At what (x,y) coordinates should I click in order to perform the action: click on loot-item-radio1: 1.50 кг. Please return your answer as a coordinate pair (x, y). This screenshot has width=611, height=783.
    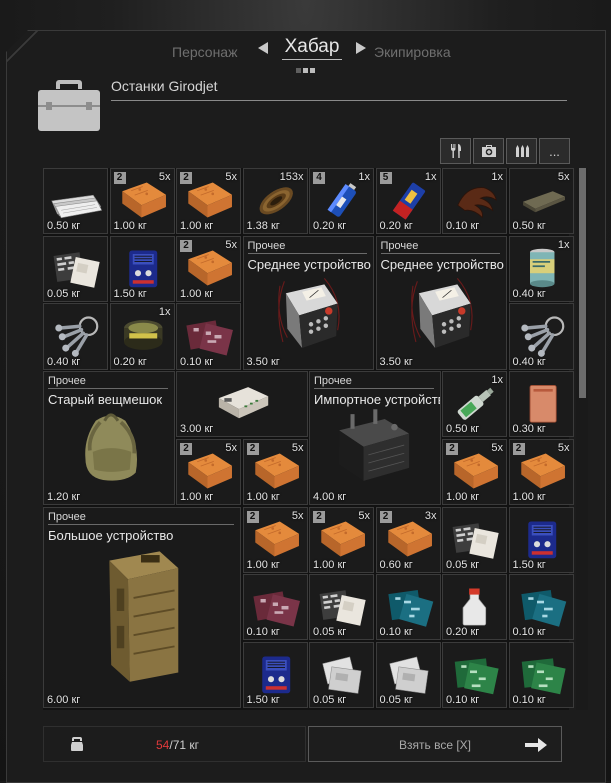
    Looking at the image, I should click on (142, 268).